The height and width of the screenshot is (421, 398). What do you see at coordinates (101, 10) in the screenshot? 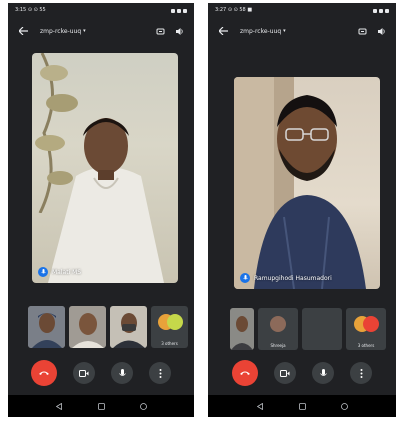
I see `status-bar: 3:15 ⊙ ⊙ 55` at bounding box center [101, 10].